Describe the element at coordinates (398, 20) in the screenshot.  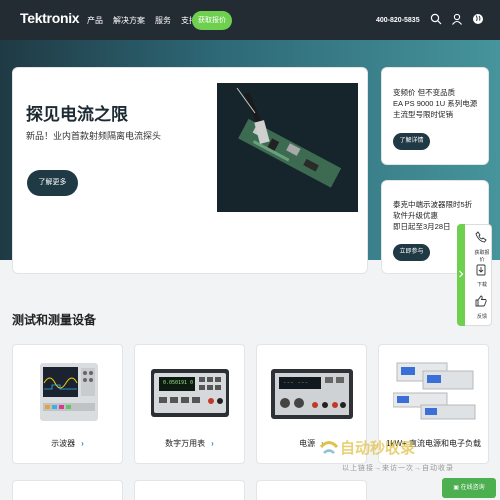
I see `phone-number: 400-820-5835` at that location.